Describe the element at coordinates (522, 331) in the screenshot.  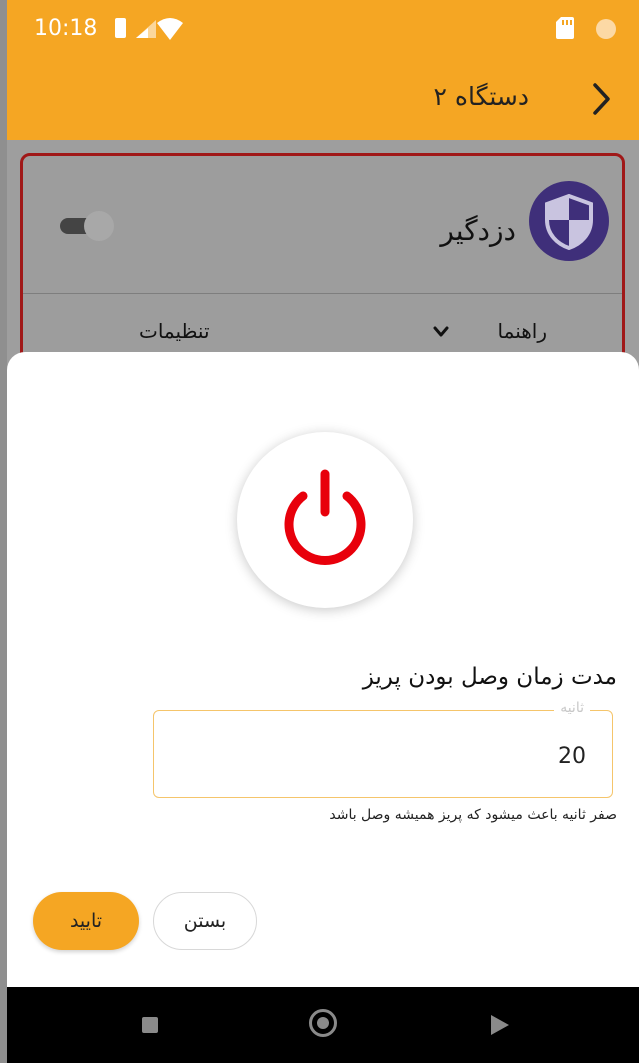
I see `help-button: راهنما` at that location.